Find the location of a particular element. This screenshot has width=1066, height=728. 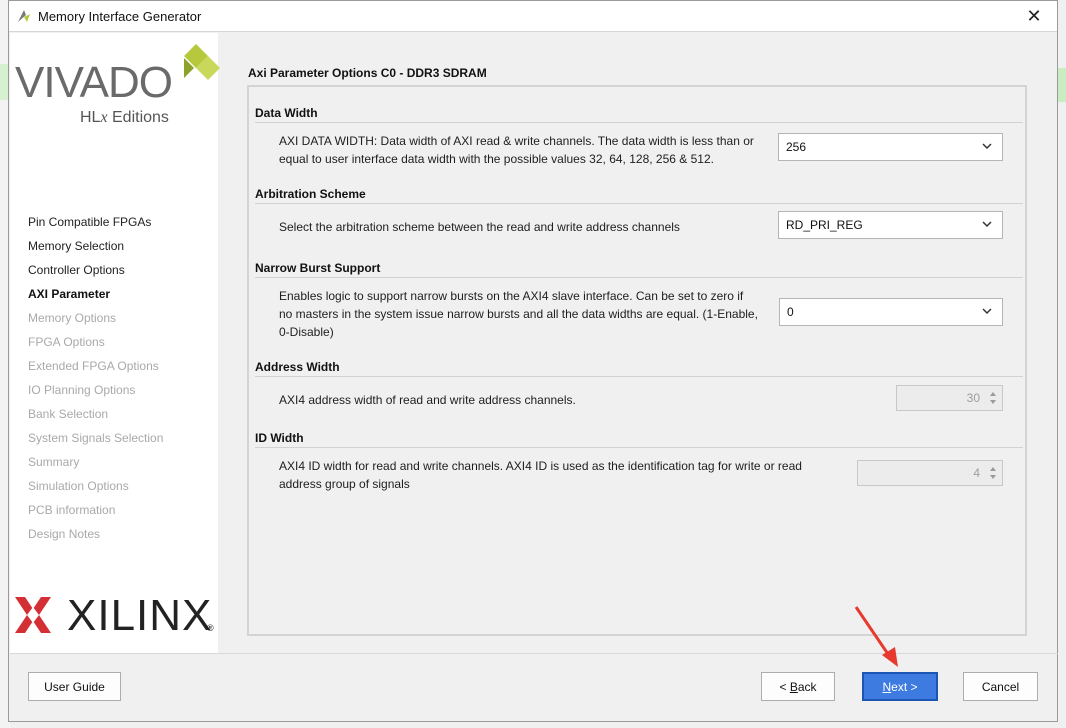

nav-step-design-notes: Design Notes is located at coordinates (95, 539).